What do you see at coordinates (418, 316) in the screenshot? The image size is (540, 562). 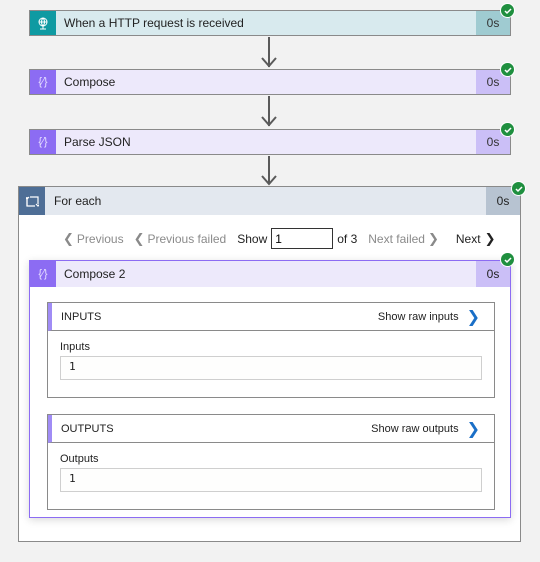 I see `show-raw-inputs-label: Show raw inputs` at bounding box center [418, 316].